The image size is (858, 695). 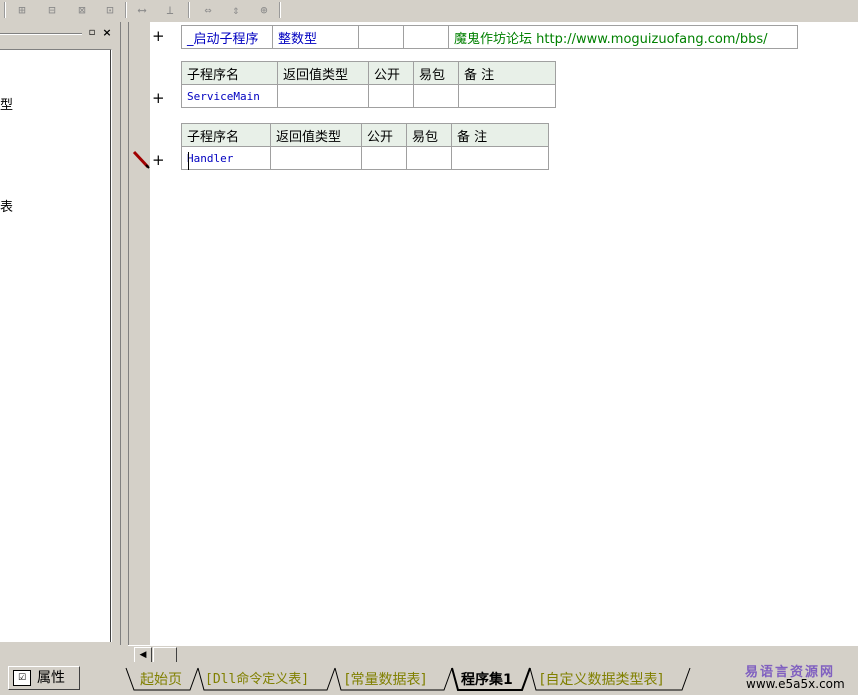 What do you see at coordinates (82, 10) in the screenshot?
I see `align-right-icon: ⊠` at bounding box center [82, 10].